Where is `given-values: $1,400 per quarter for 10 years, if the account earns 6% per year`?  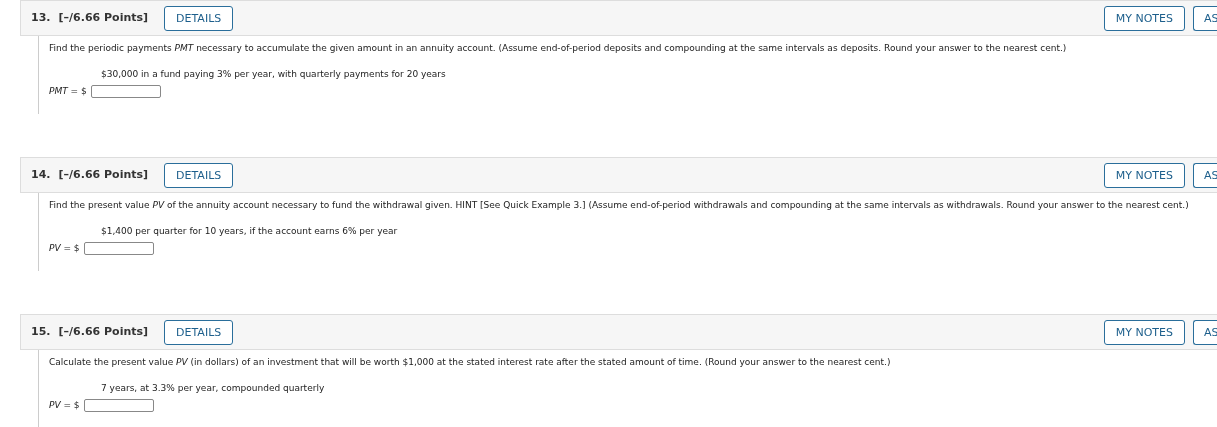
given-values: $1,400 per quarter for 10 years, if the account earns 6% per year is located at coordinates (249, 231).